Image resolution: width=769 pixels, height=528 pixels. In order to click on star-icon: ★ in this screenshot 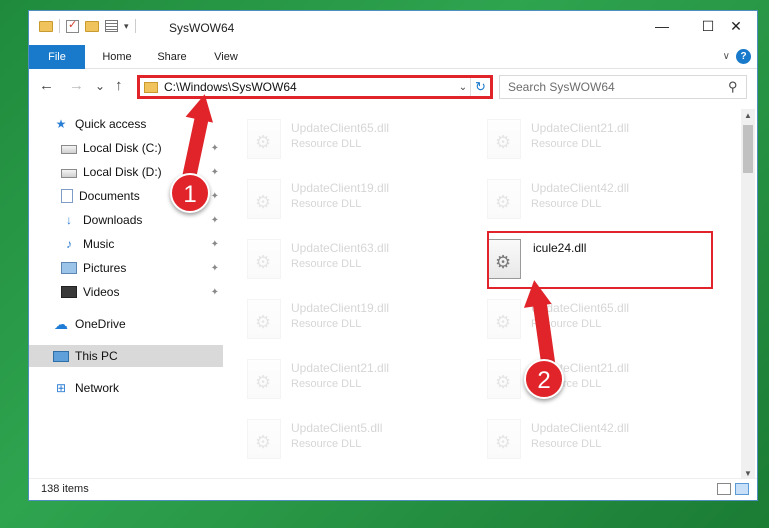, I will do `click(61, 124)`.